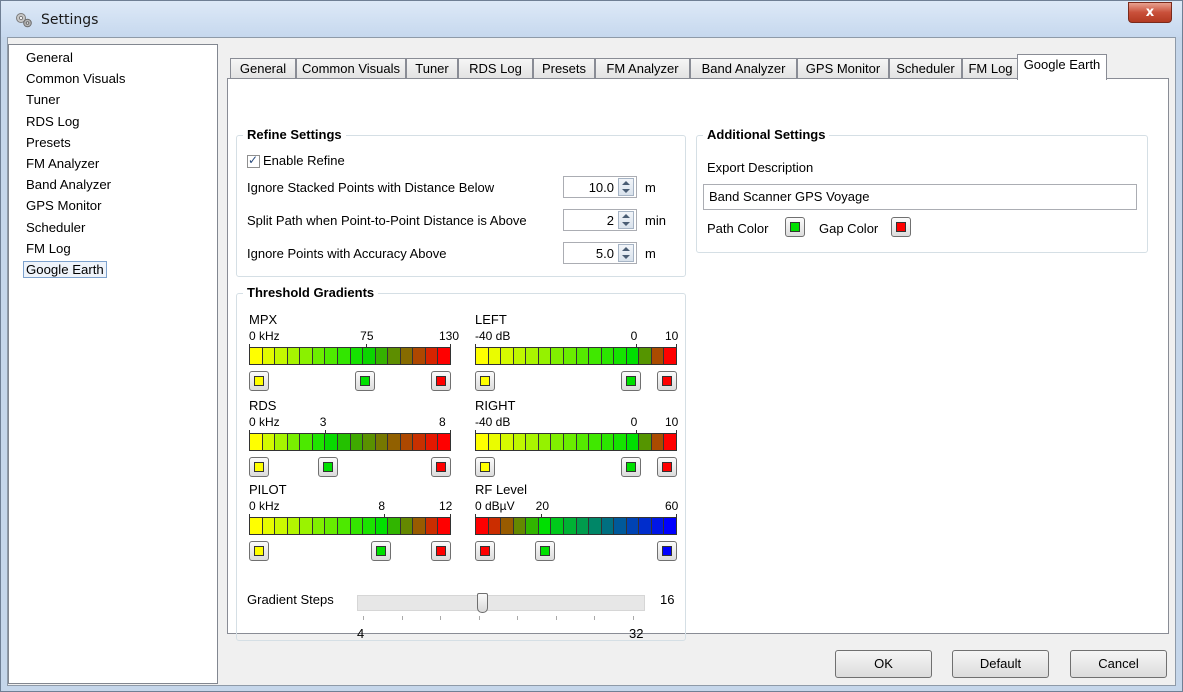 The width and height of the screenshot is (1183, 692). What do you see at coordinates (795, 227) in the screenshot?
I see `path-color-button` at bounding box center [795, 227].